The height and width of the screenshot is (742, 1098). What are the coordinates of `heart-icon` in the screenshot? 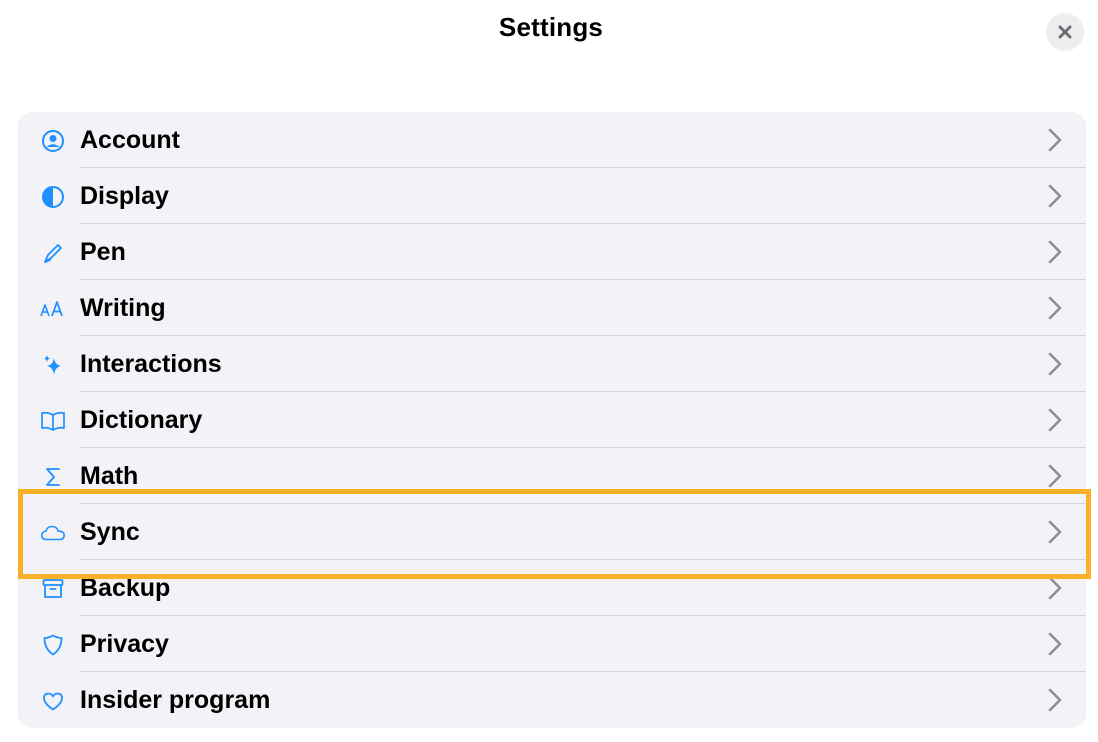 It's located at (53, 701).